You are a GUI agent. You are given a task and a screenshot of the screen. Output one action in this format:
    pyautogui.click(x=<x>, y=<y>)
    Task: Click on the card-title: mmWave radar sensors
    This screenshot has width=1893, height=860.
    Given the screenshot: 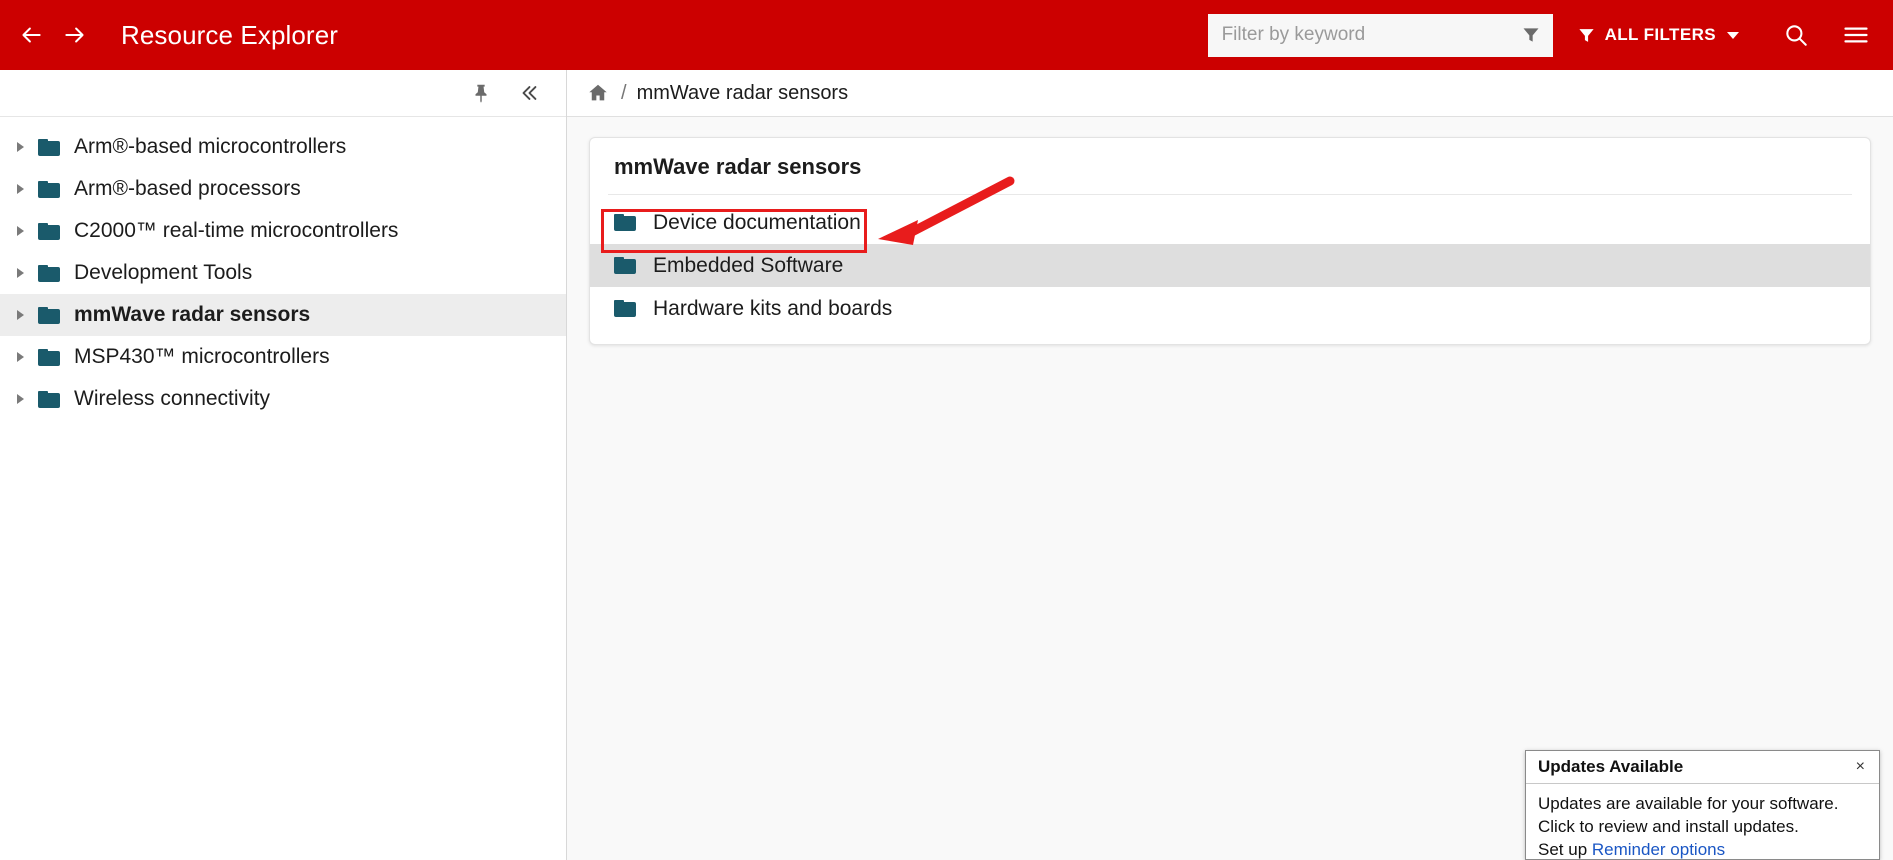 What is the action you would take?
    pyautogui.click(x=1230, y=166)
    